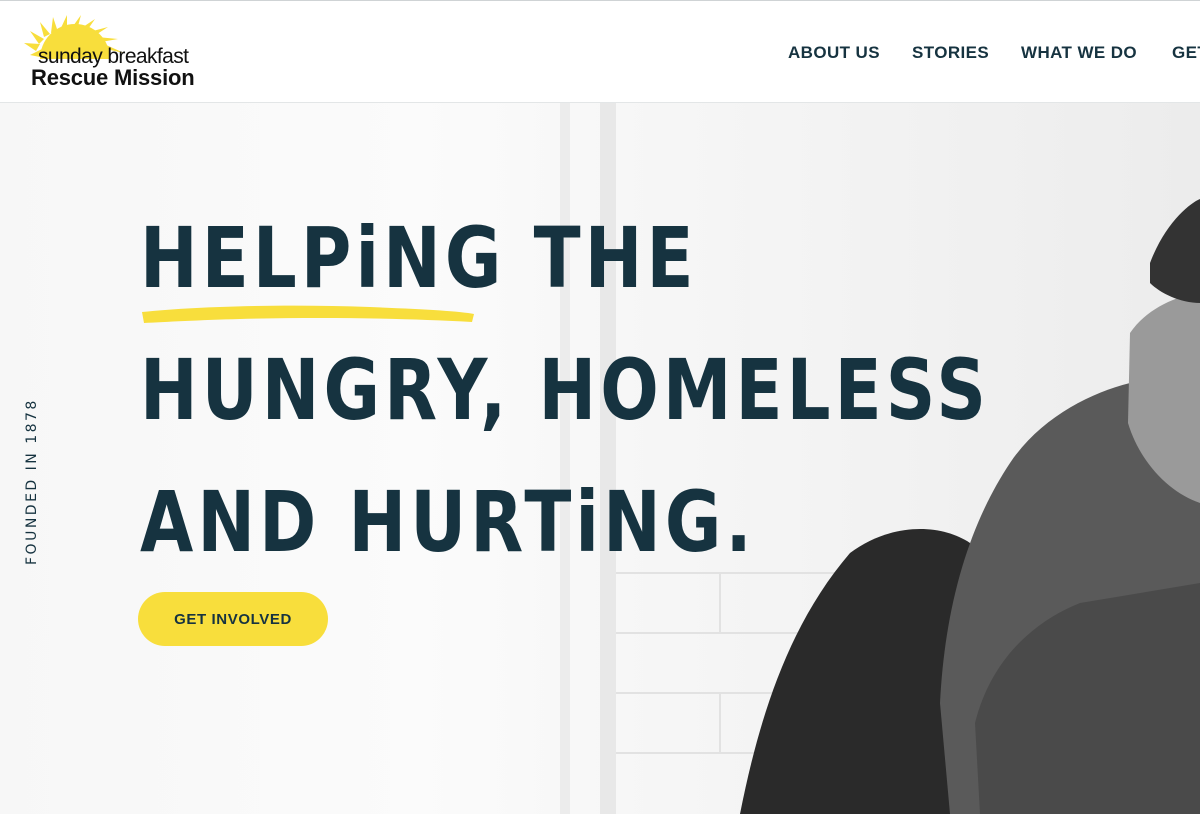  I want to click on nav-item-stories: STORIES, so click(950, 53).